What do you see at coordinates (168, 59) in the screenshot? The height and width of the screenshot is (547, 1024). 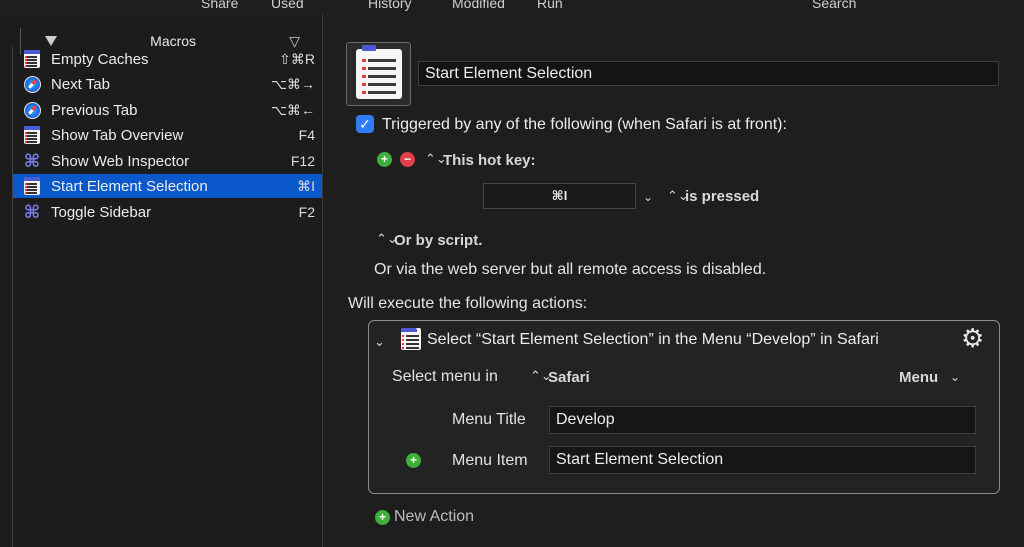 I see `macro-item-empty-caches: Empty Caches ⇧⌘R` at bounding box center [168, 59].